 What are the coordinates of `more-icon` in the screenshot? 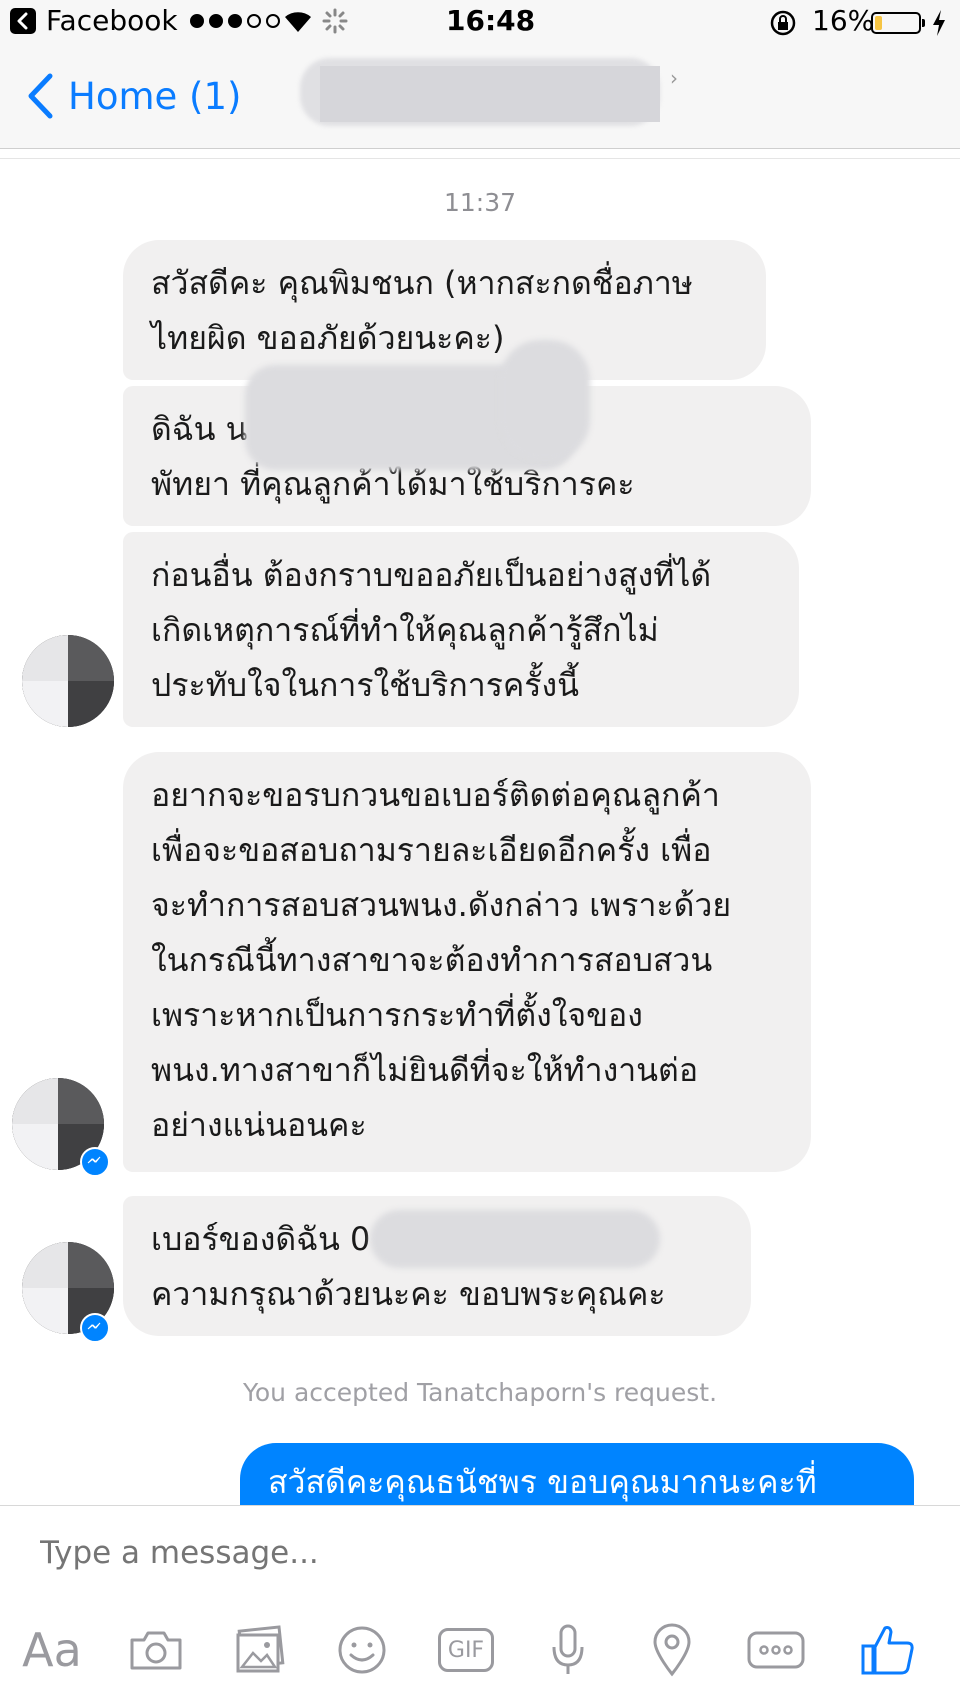 It's located at (776, 1650).